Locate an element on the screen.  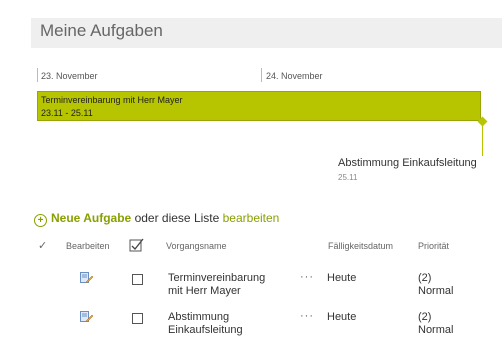
timeline-task-range: 23.11 - 25.11 is located at coordinates (67, 113).